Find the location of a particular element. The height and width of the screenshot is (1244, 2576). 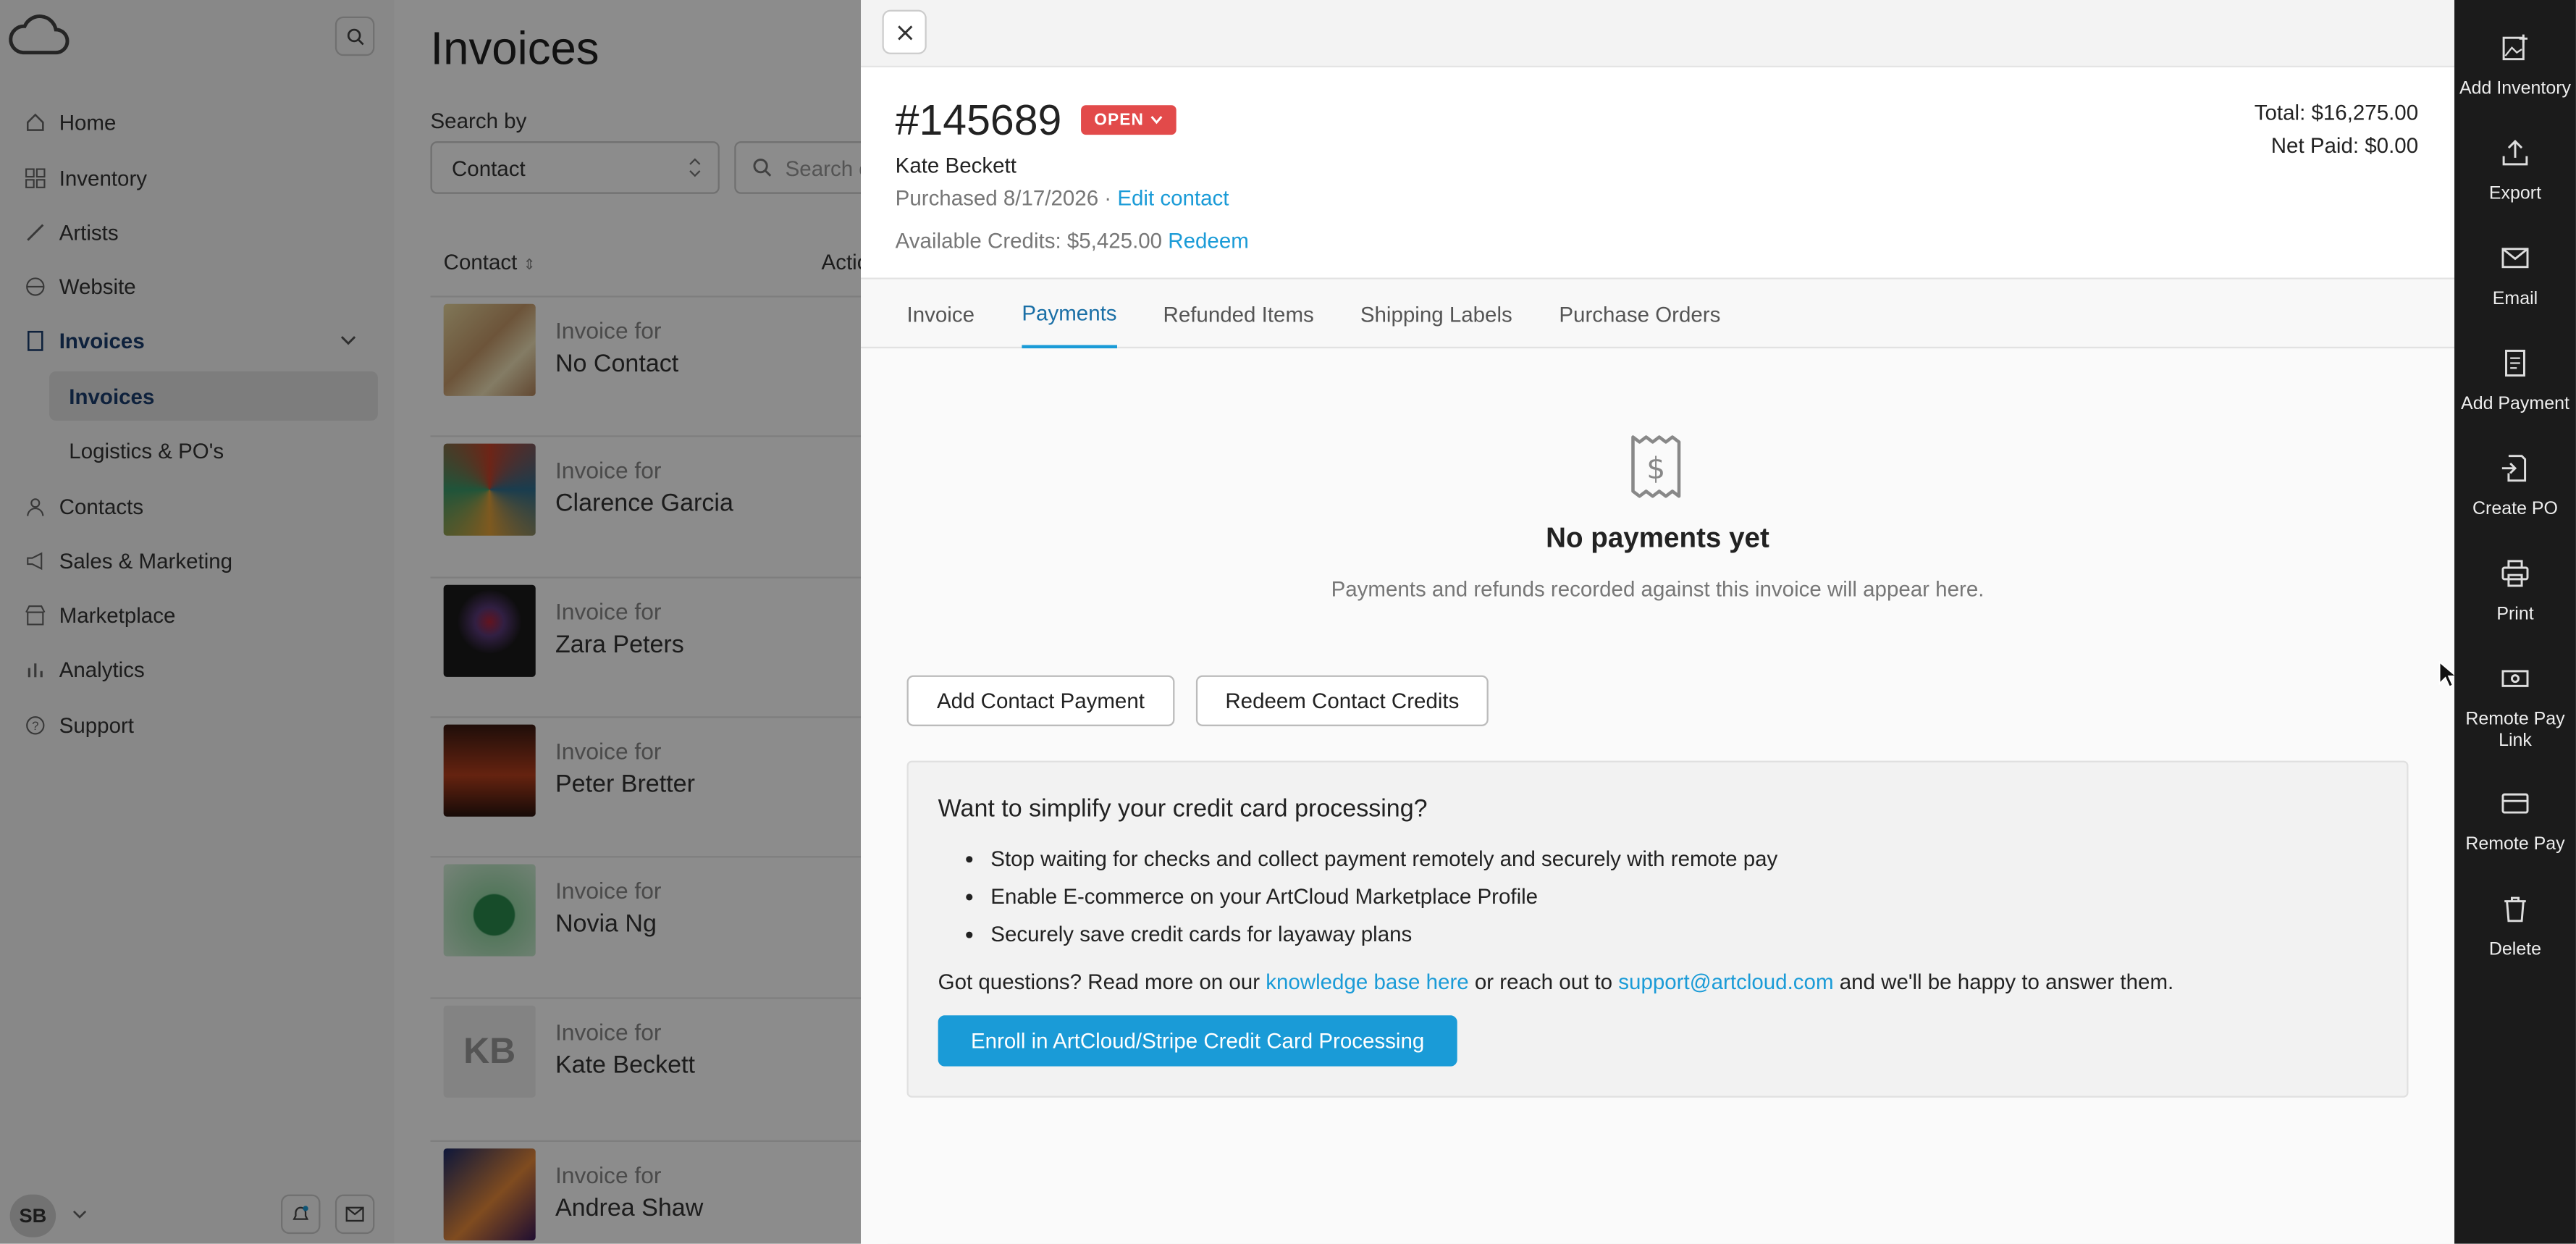

action-label: Remote Pay is located at coordinates (2515, 844).